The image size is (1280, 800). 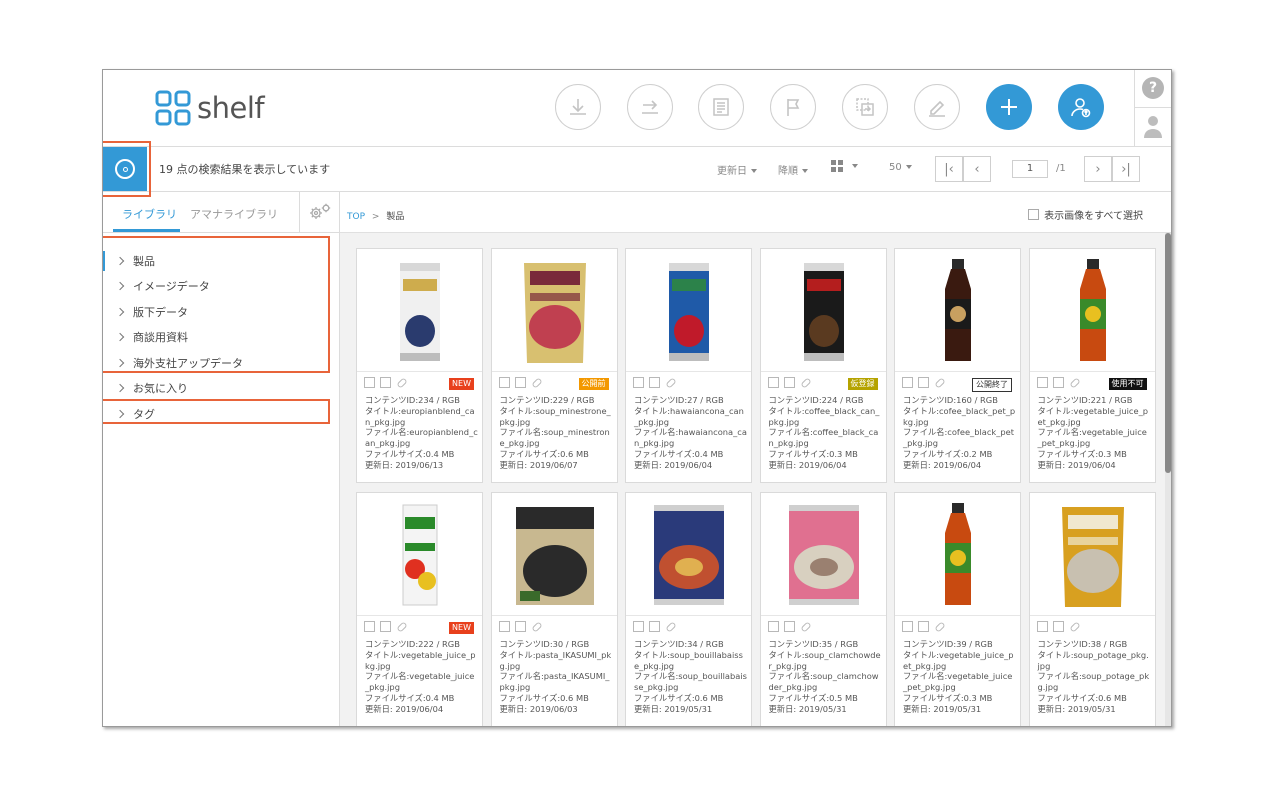 What do you see at coordinates (1127, 384) in the screenshot?
I see `status-badge: 使用不可` at bounding box center [1127, 384].